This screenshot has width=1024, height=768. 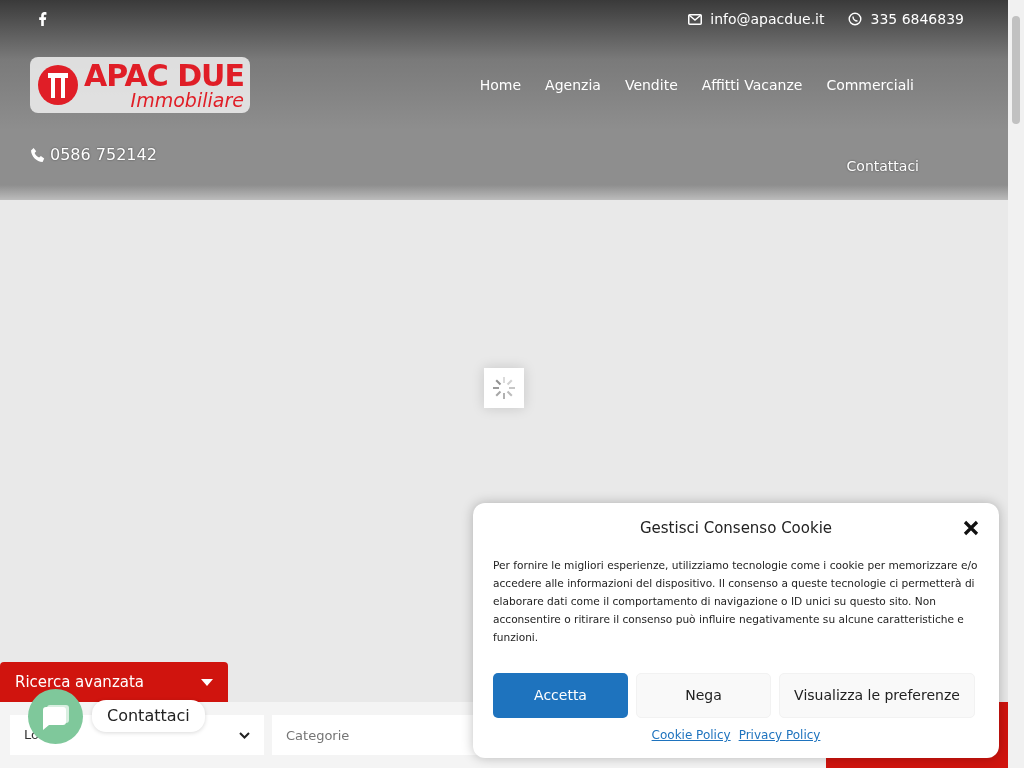 What do you see at coordinates (855, 19) in the screenshot?
I see `whatsapp-icon` at bounding box center [855, 19].